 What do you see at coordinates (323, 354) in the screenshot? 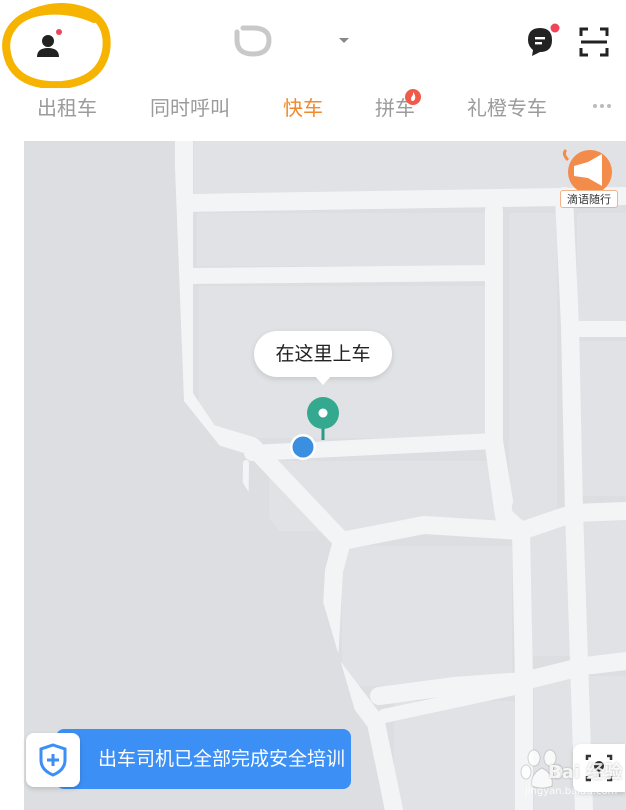
I see `pickup-bubble: 在这里上车` at bounding box center [323, 354].